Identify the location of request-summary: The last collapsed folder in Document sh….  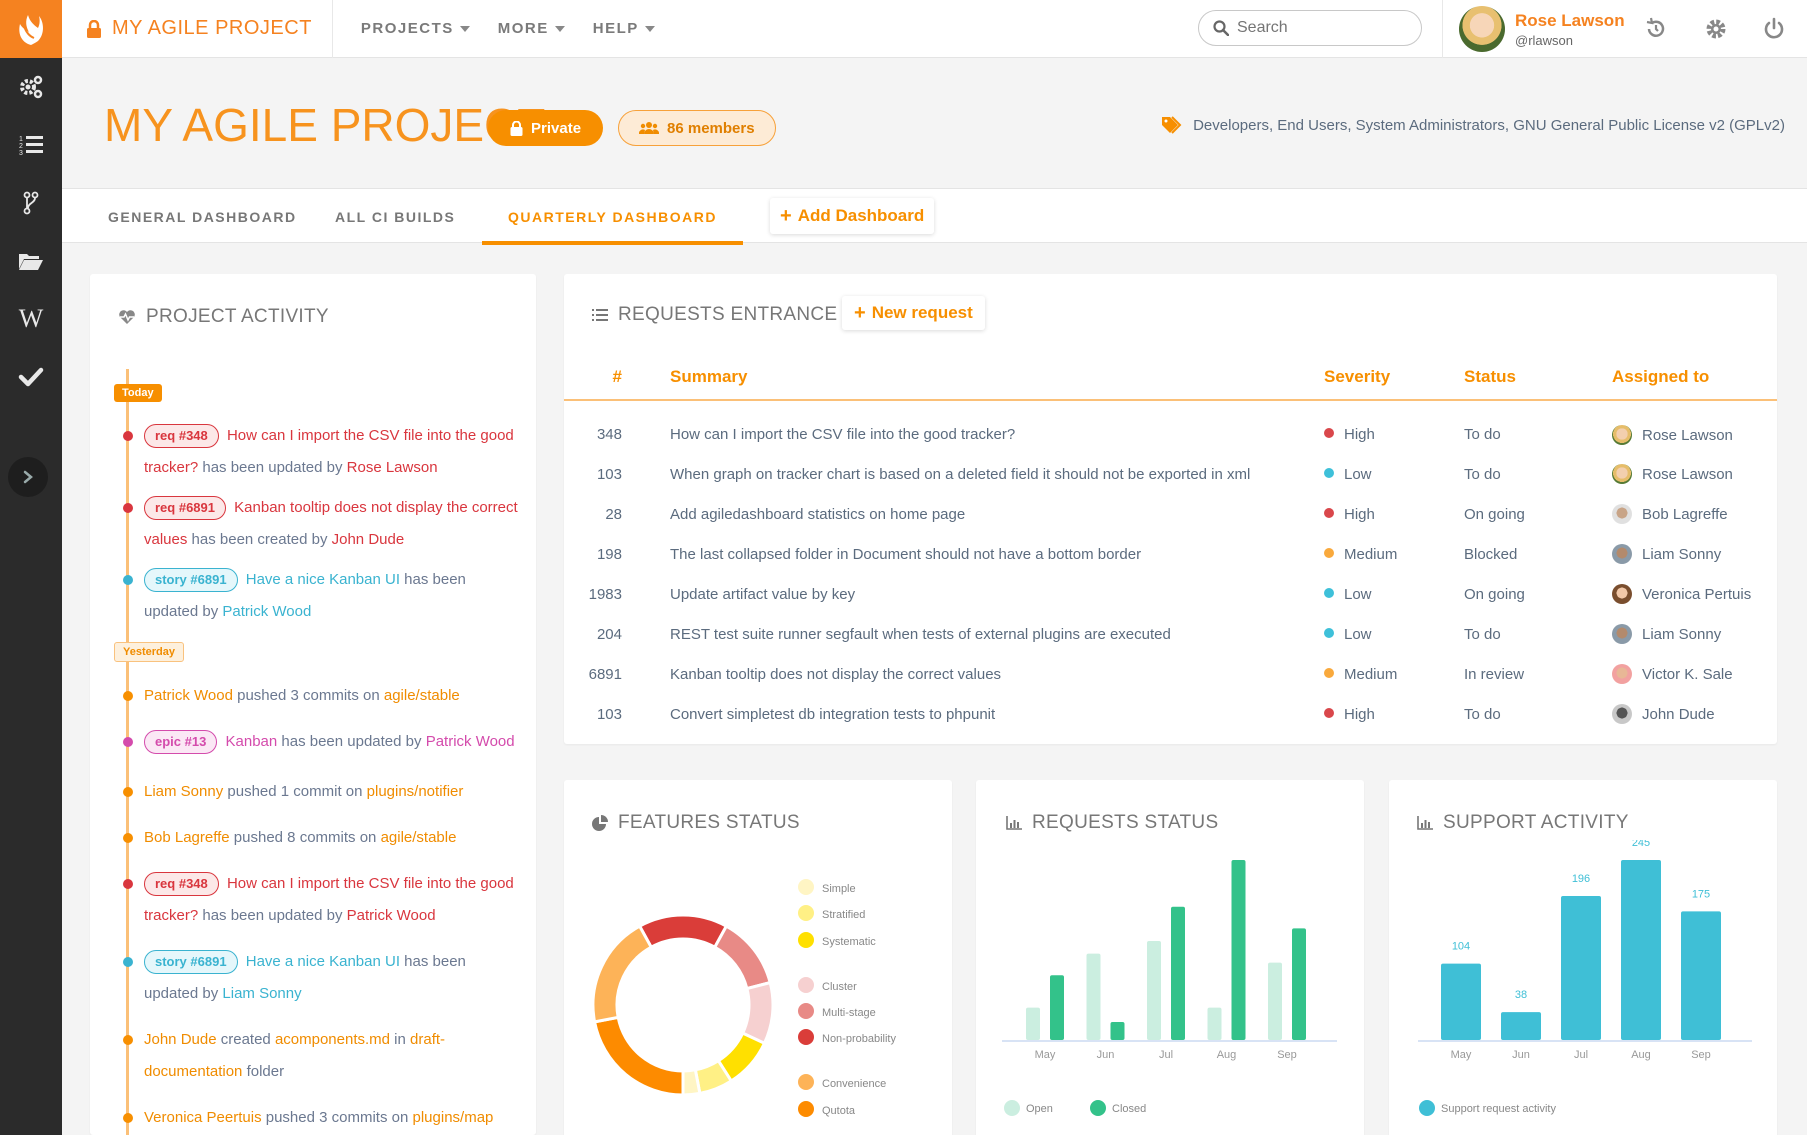
(997, 554).